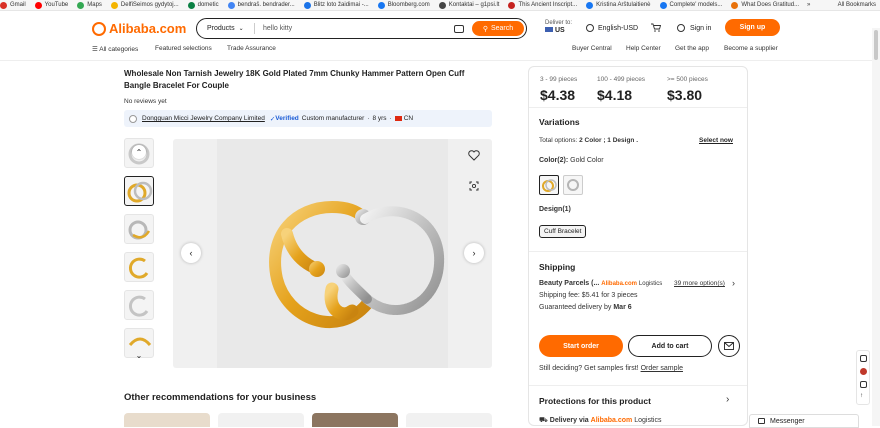 The height and width of the screenshot is (428, 880). I want to click on search-button: ⚲ Search, so click(498, 28).